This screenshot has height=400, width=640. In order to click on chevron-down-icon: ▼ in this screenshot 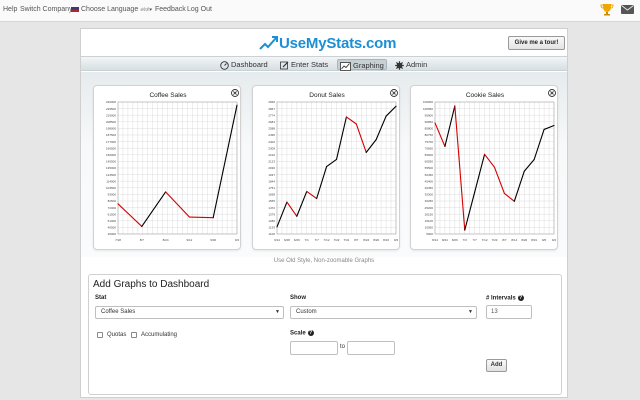, I will do `click(470, 312)`.